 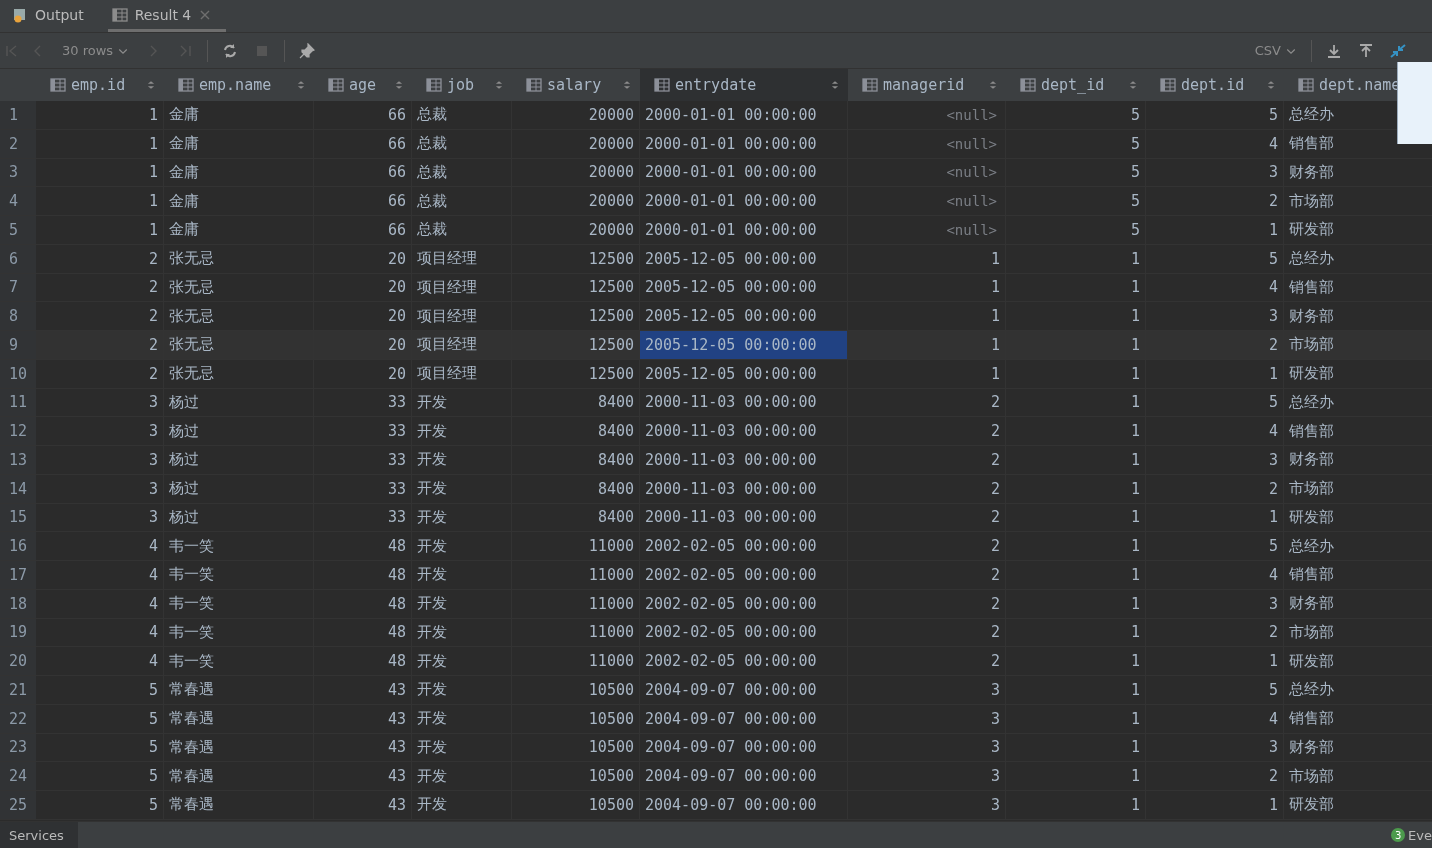 I want to click on row-number: 5, so click(x=18, y=230).